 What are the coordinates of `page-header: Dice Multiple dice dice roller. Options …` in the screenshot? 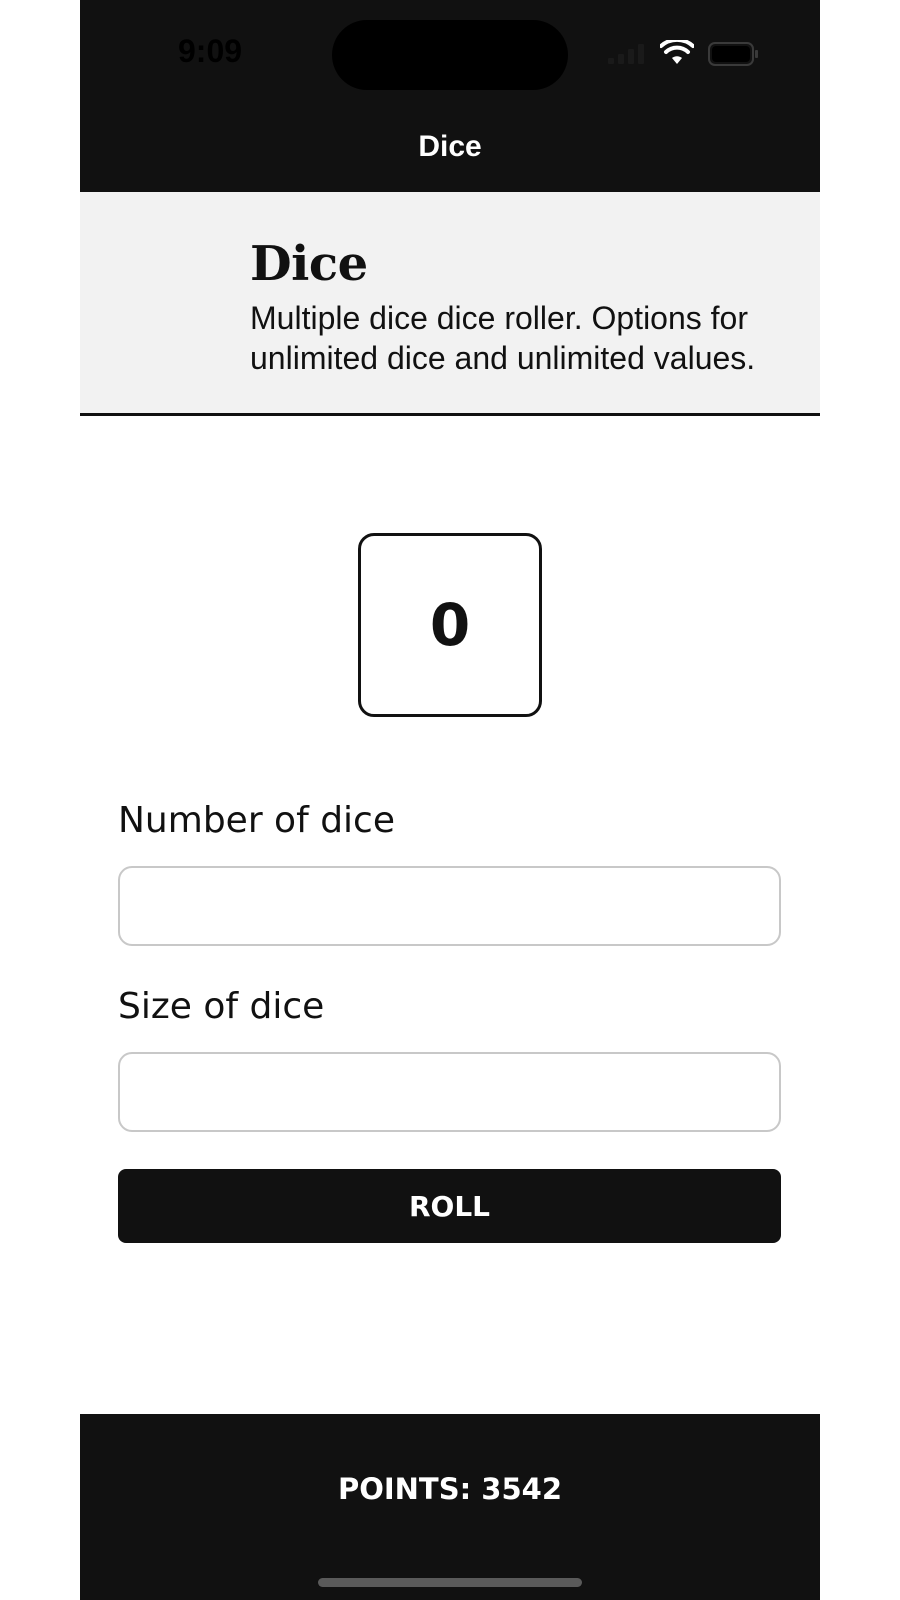 It's located at (450, 304).